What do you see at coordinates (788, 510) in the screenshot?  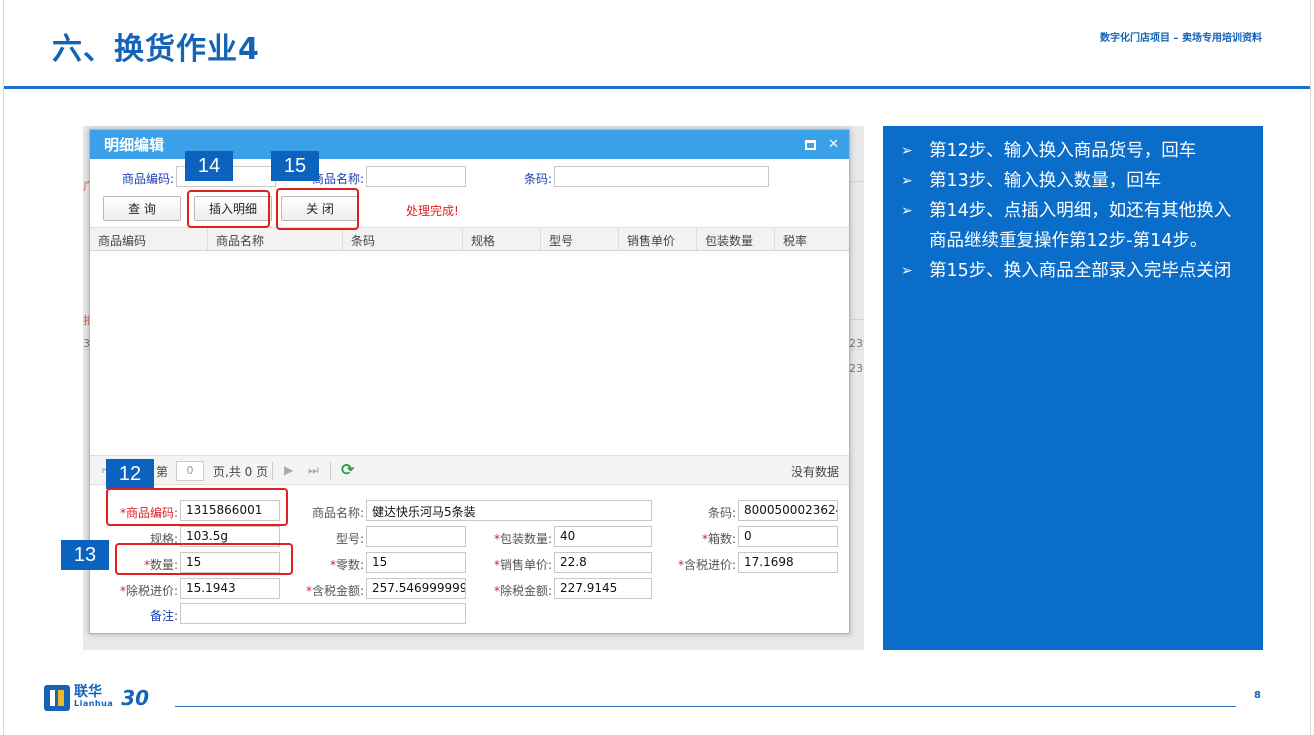 I see `detail-barcode-input: 8000500023624` at bounding box center [788, 510].